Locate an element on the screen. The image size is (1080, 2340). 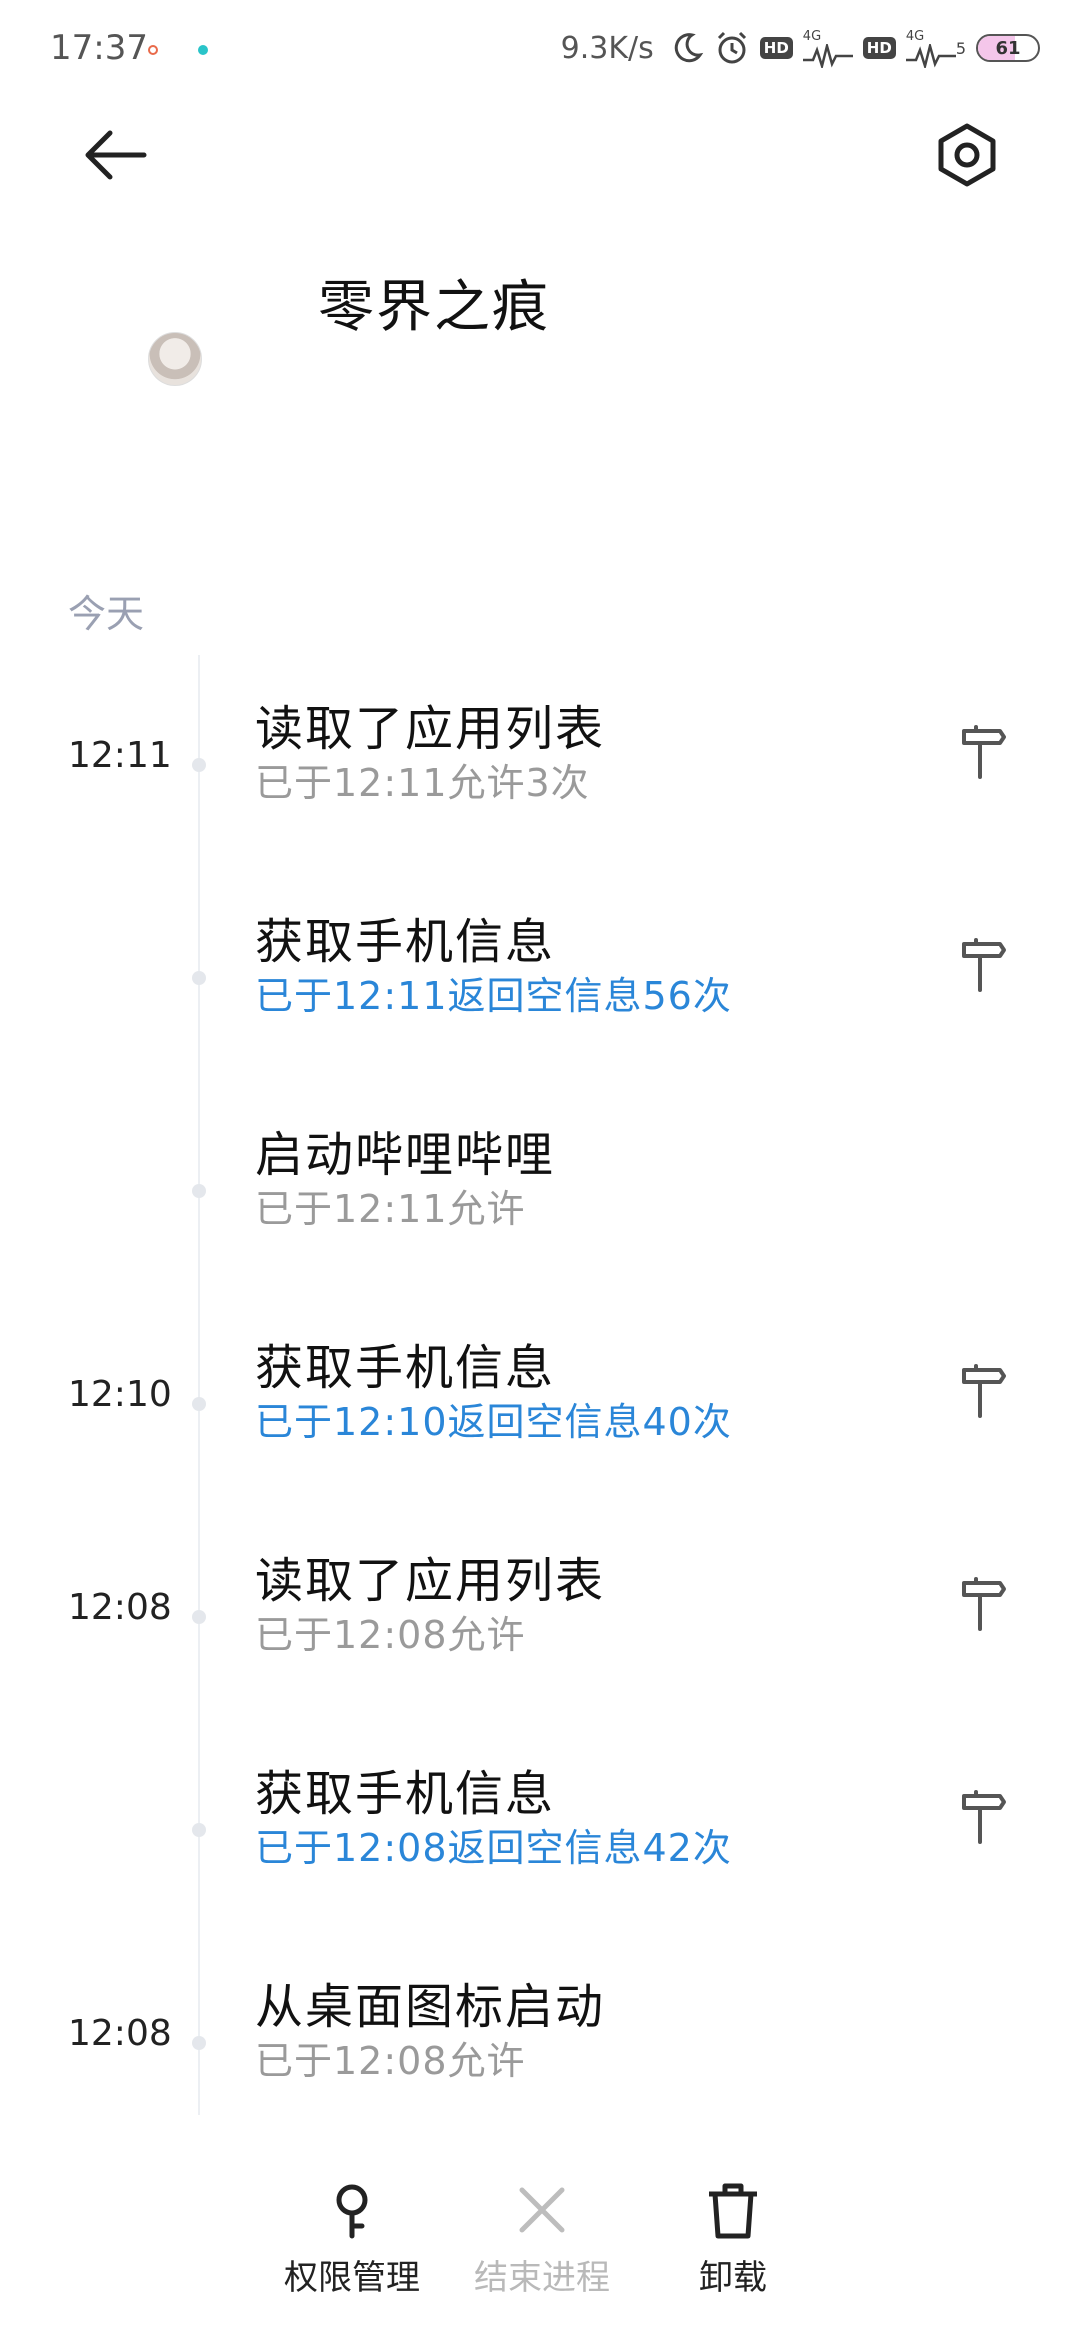
end-process-button: 结束进程 is located at coordinates (542, 2245).